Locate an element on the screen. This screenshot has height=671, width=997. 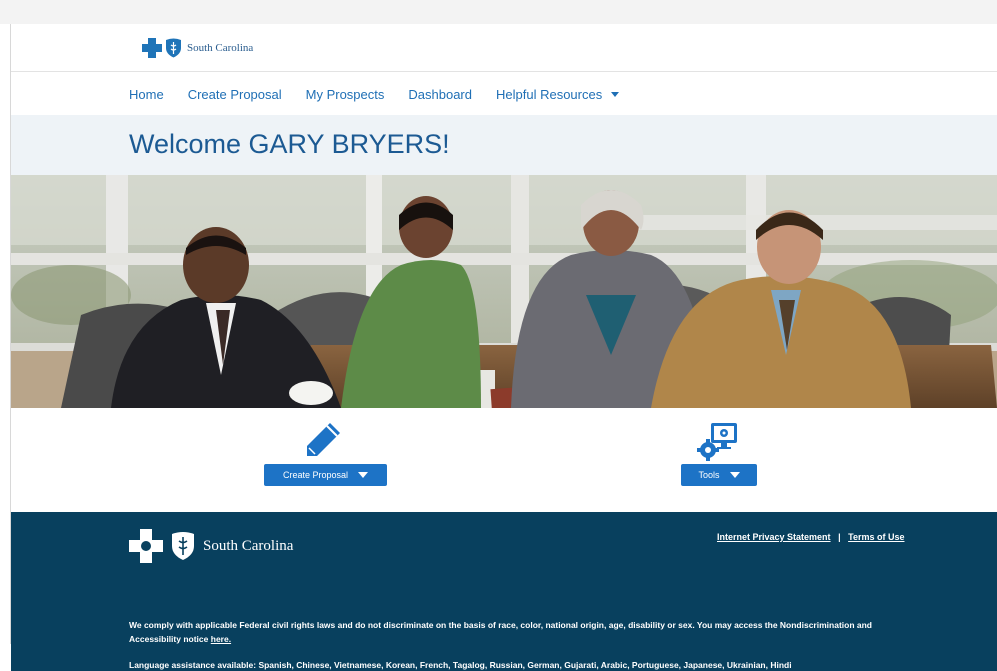
nav-my-prospects: My Prospects is located at coordinates (345, 94).